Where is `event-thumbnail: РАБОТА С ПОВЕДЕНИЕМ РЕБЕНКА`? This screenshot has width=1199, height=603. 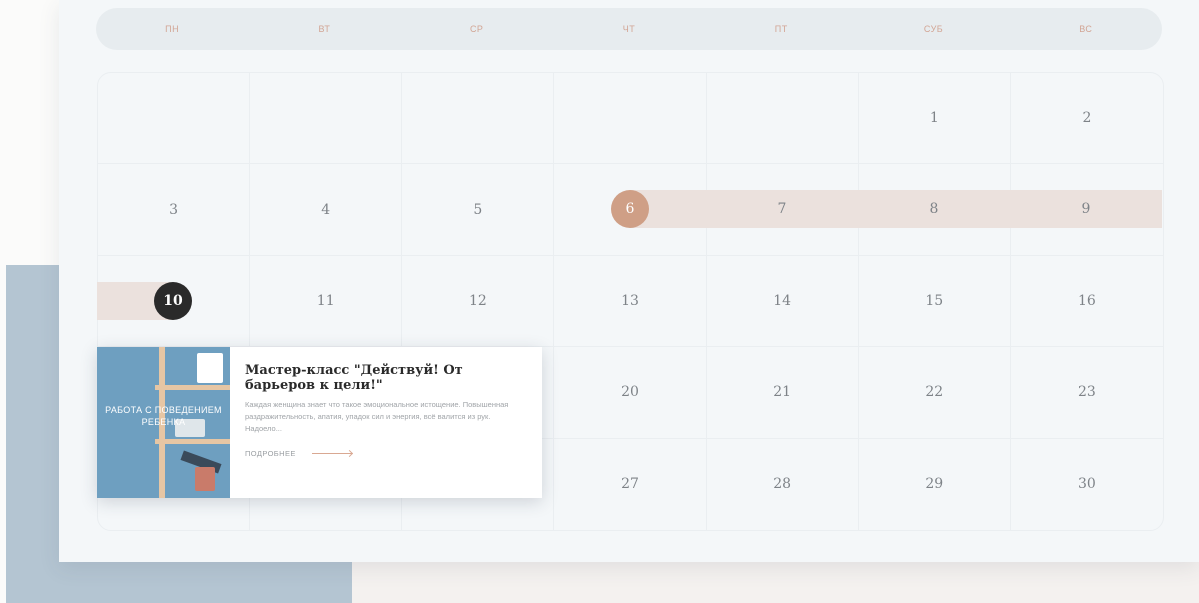 event-thumbnail: РАБОТА С ПОВЕДЕНИЕМ РЕБЕНКА is located at coordinates (163, 422).